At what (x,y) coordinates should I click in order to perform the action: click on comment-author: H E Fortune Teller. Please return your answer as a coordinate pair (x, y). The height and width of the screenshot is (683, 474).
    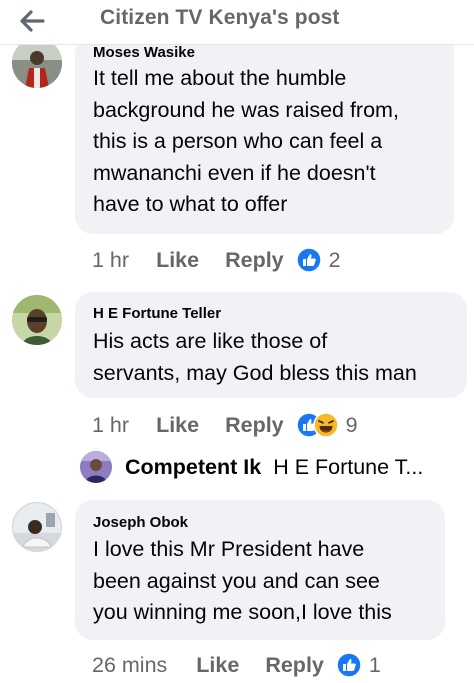
    Looking at the image, I should click on (157, 313).